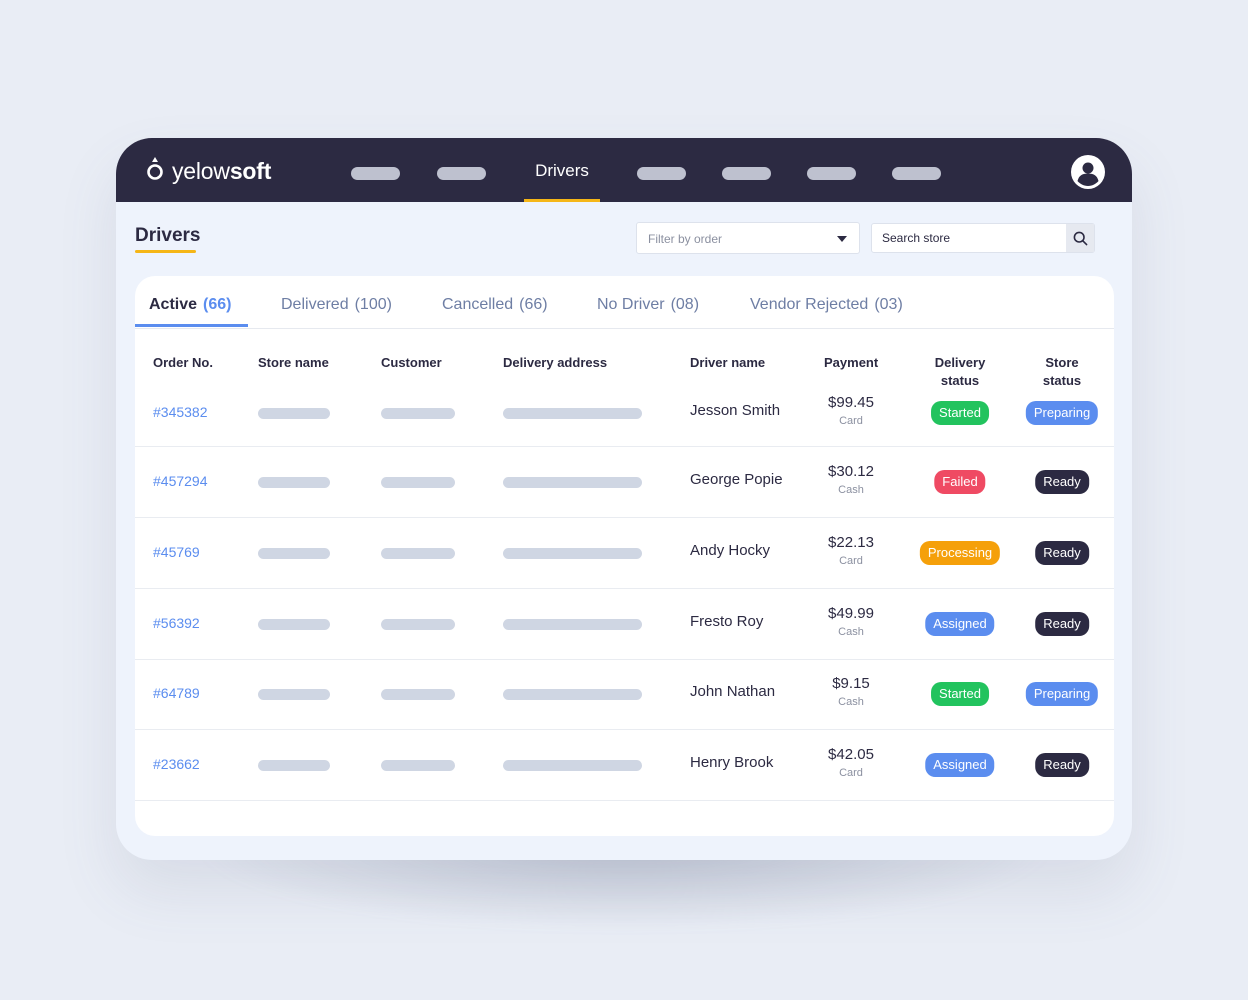  Describe the element at coordinates (180, 481) in the screenshot. I see `order-number-link: #457294` at that location.